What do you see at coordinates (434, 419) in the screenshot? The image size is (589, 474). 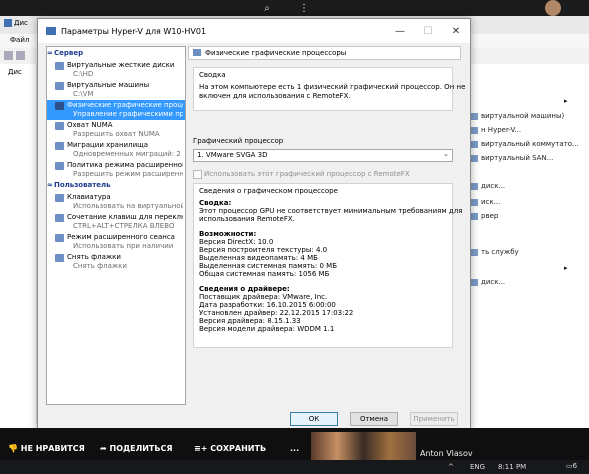 I see `apply-button: Применить` at bounding box center [434, 419].